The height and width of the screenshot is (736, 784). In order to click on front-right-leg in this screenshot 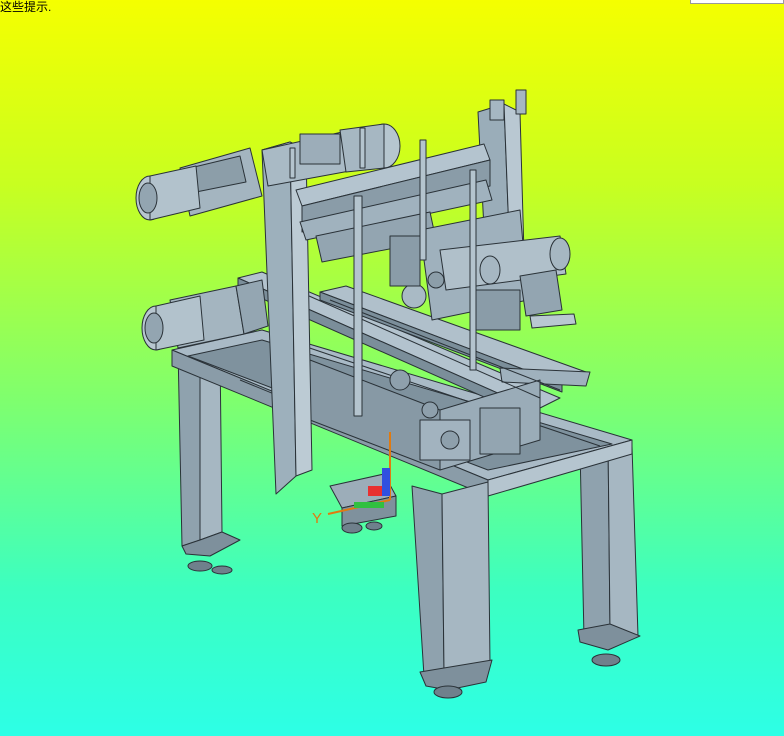, I will do `click(609, 552)`.